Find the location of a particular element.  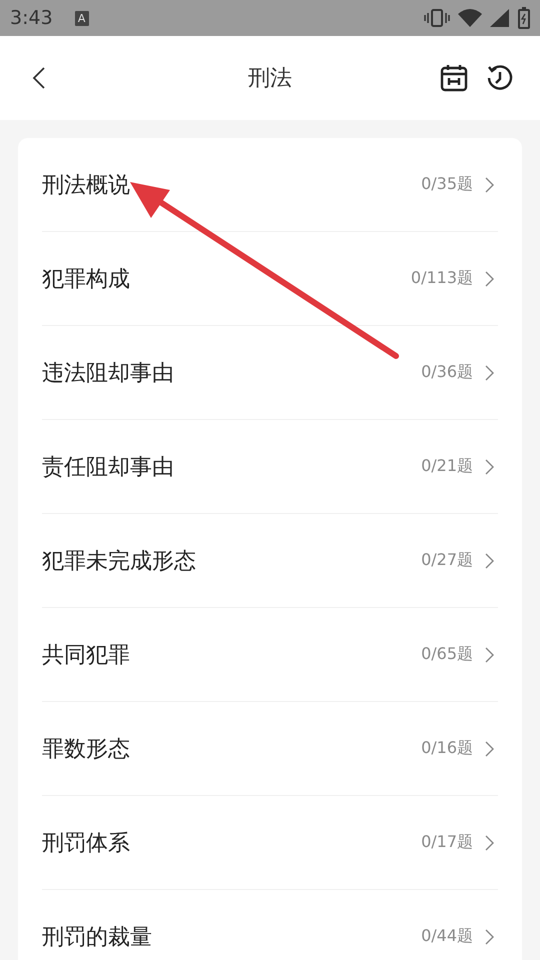

chapter-title: 罪数形态 is located at coordinates (86, 750).